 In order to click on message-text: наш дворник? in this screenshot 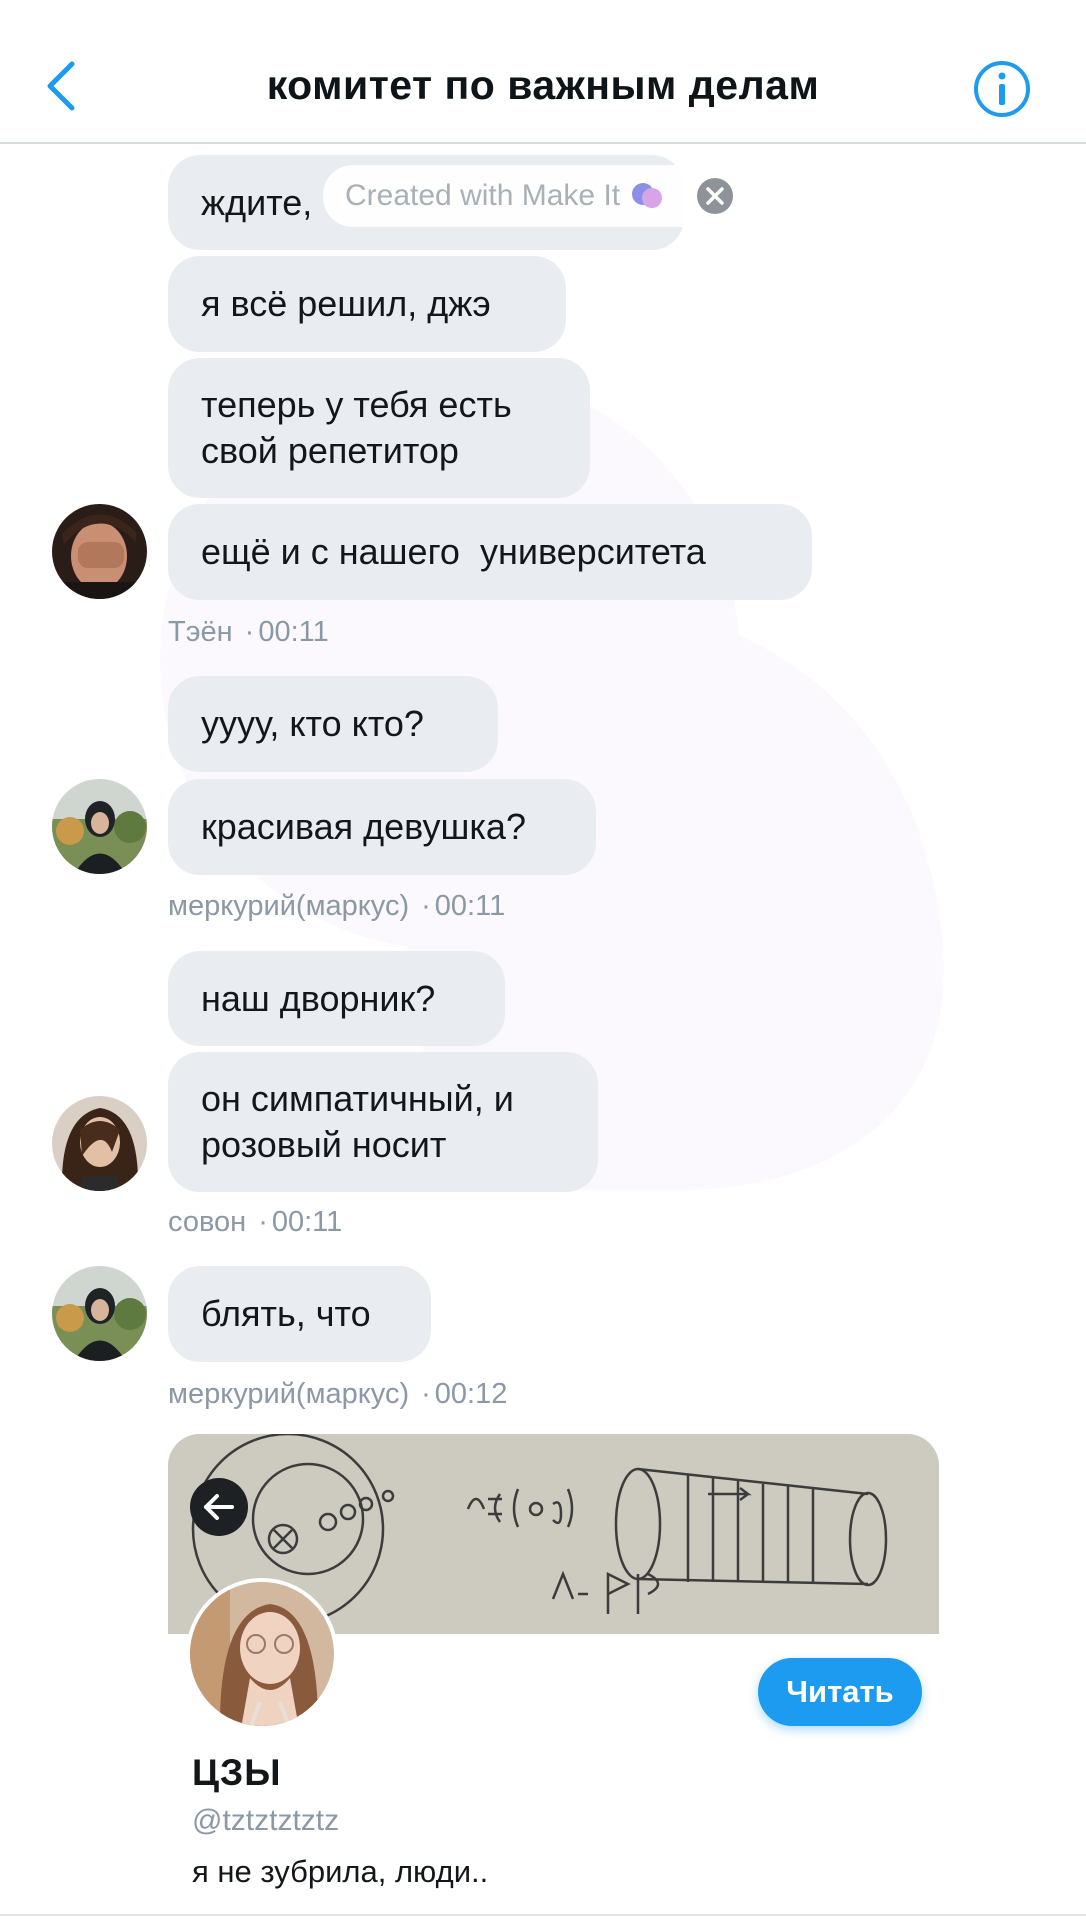, I will do `click(318, 998)`.